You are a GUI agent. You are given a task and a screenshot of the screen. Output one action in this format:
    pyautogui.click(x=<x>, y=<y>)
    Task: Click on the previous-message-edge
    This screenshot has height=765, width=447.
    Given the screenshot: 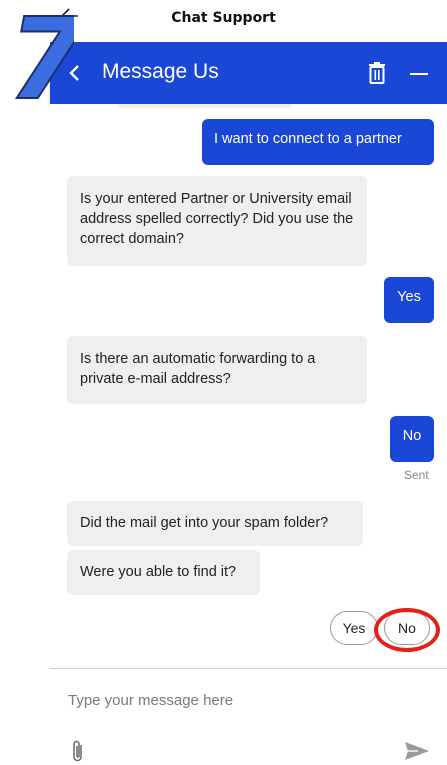 What is the action you would take?
    pyautogui.click(x=205, y=106)
    